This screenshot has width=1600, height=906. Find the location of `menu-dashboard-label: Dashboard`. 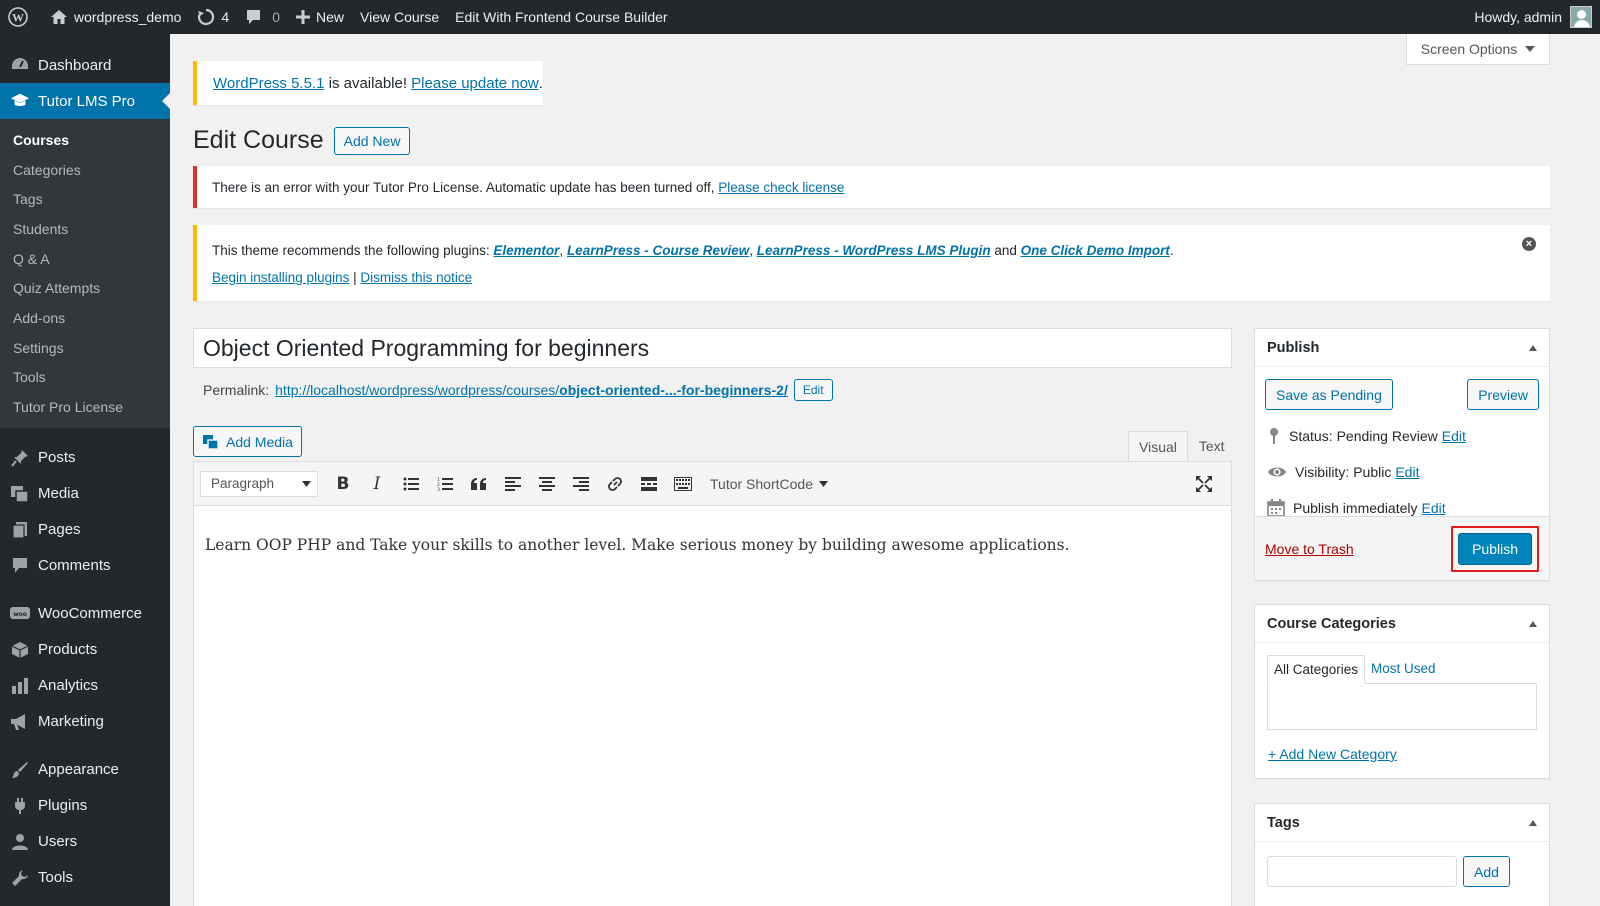

menu-dashboard-label: Dashboard is located at coordinates (75, 65).